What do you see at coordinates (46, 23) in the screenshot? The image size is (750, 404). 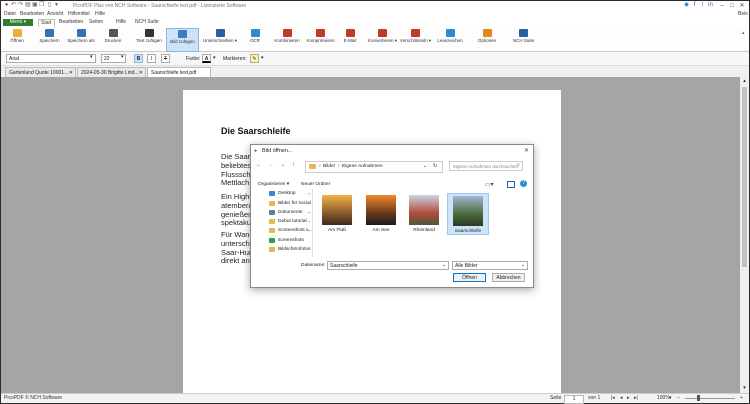 I see `tab-start: Start` at bounding box center [46, 23].